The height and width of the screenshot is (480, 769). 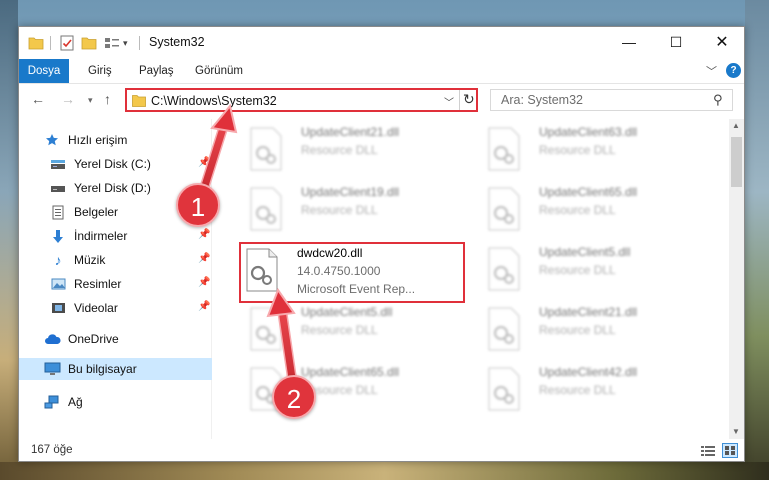 I want to click on file-name: dwdcw20.dll, so click(x=330, y=253).